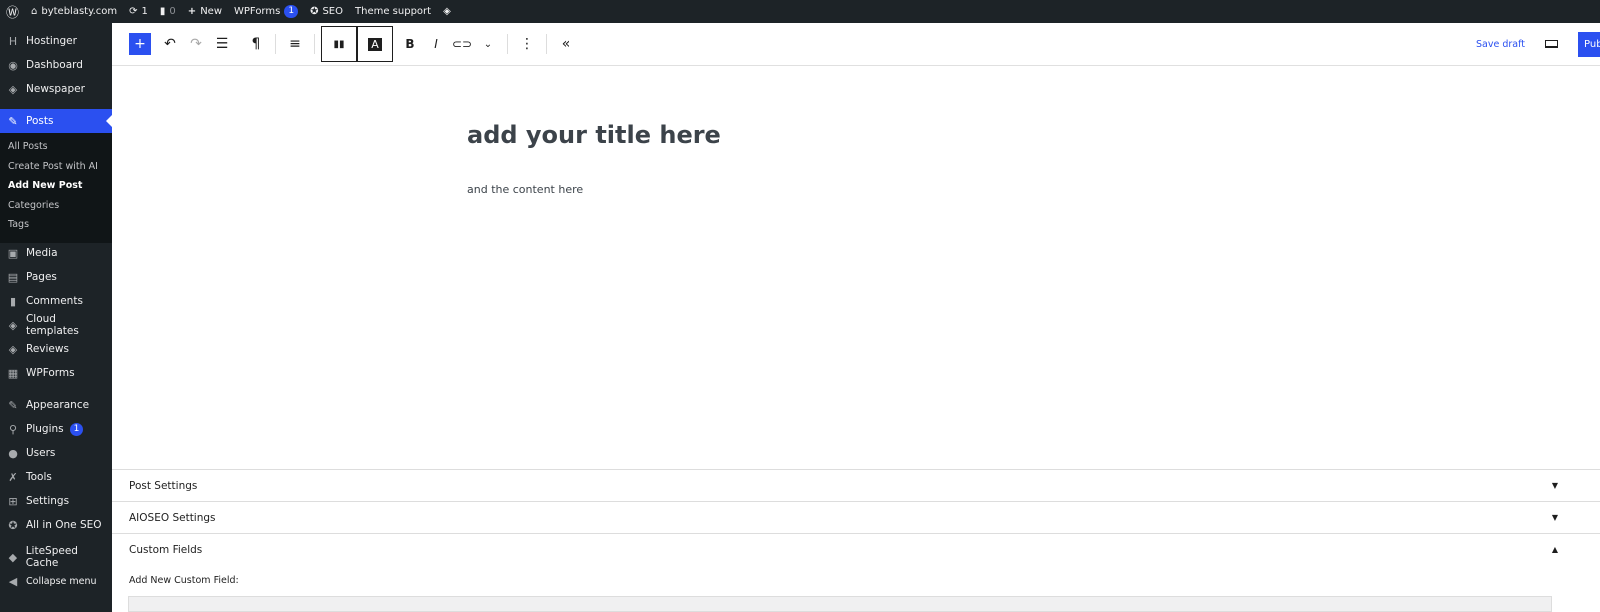  Describe the element at coordinates (291, 11) in the screenshot. I see `wpforms-badge: 1` at that location.